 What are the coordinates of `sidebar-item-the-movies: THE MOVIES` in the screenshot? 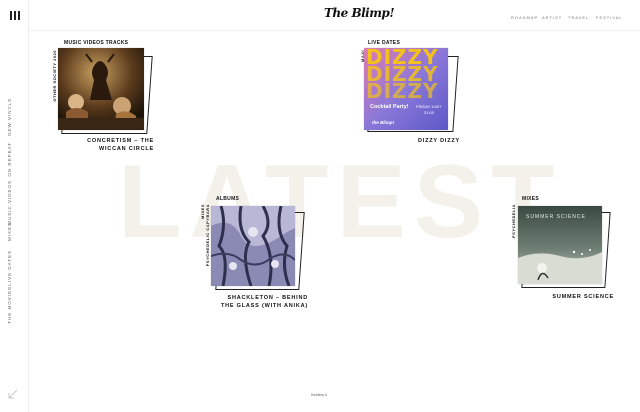 It's located at (9, 305).